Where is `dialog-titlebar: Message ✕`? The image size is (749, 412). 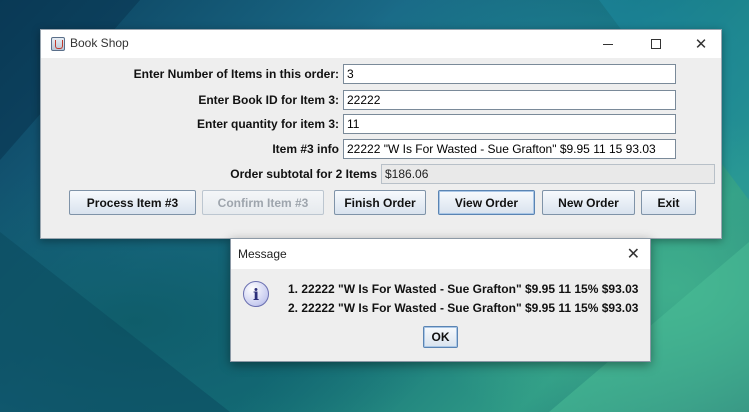 dialog-titlebar: Message ✕ is located at coordinates (440, 254).